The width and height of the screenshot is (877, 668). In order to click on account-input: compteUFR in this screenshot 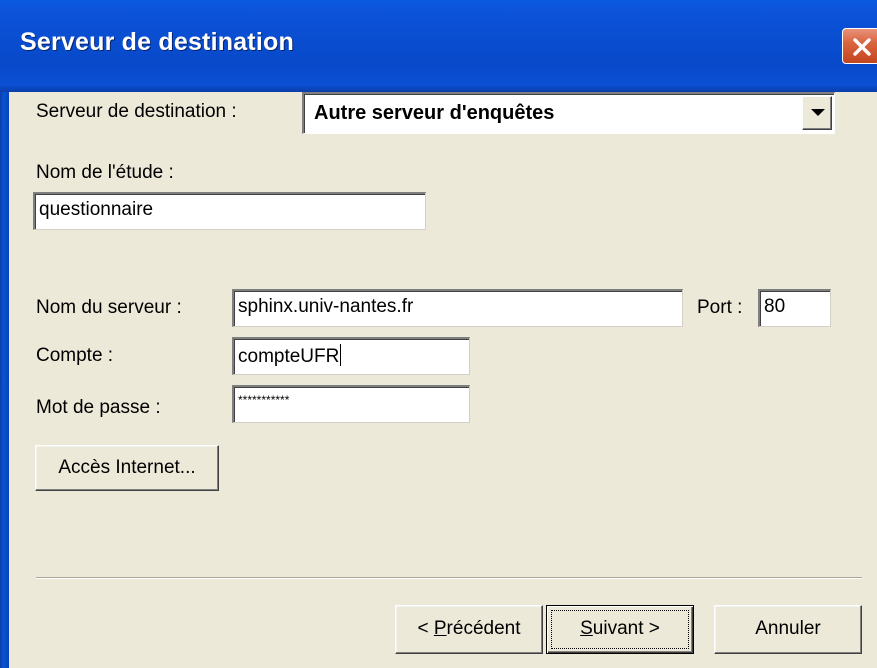, I will do `click(351, 356)`.